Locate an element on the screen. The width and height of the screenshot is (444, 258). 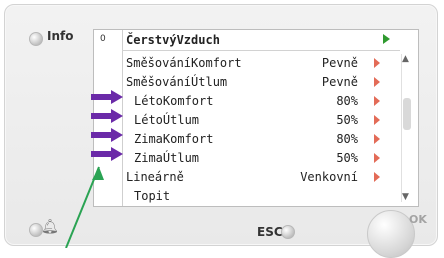
green-arrow-icon is located at coordinates (84, 207).